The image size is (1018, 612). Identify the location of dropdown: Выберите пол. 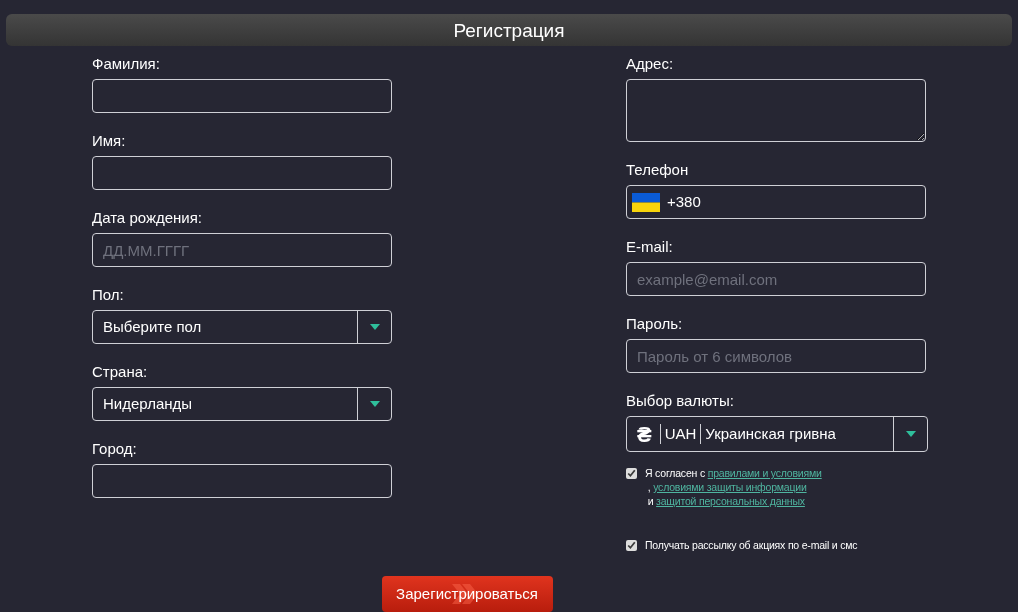
(242, 327).